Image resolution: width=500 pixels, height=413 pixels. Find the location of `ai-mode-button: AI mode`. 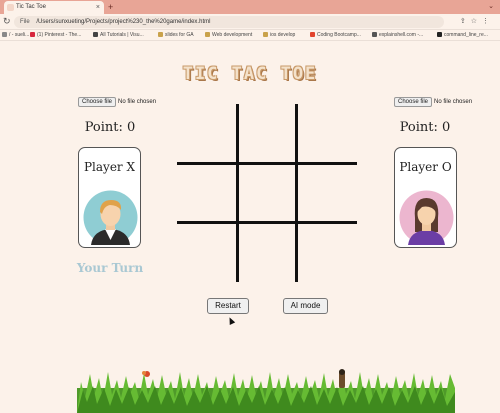

ai-mode-button: AI mode is located at coordinates (305, 306).